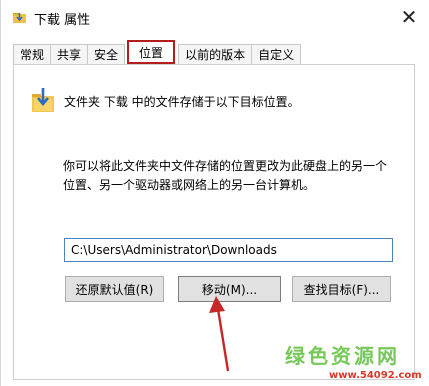 This screenshot has height=386, width=429. I want to click on tab-sharing: 共享, so click(69, 54).